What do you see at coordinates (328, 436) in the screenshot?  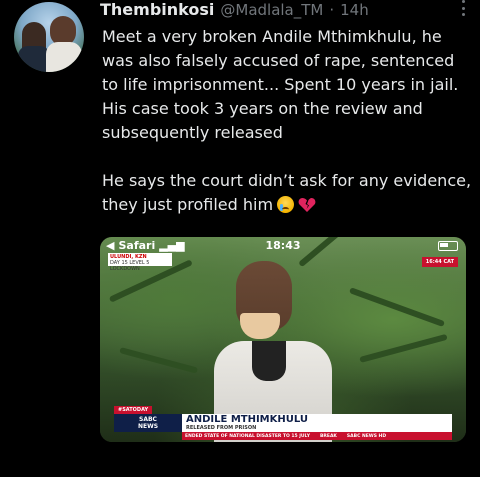 I see `crawl-break: BREAK` at bounding box center [328, 436].